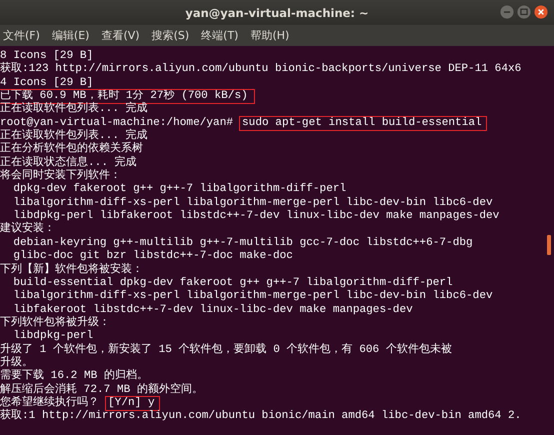  Describe the element at coordinates (212, 310) in the screenshot. I see `terminal-text: libfakeroot libstdc++-7-dev linux-libc-dev make manpages-dev` at that location.